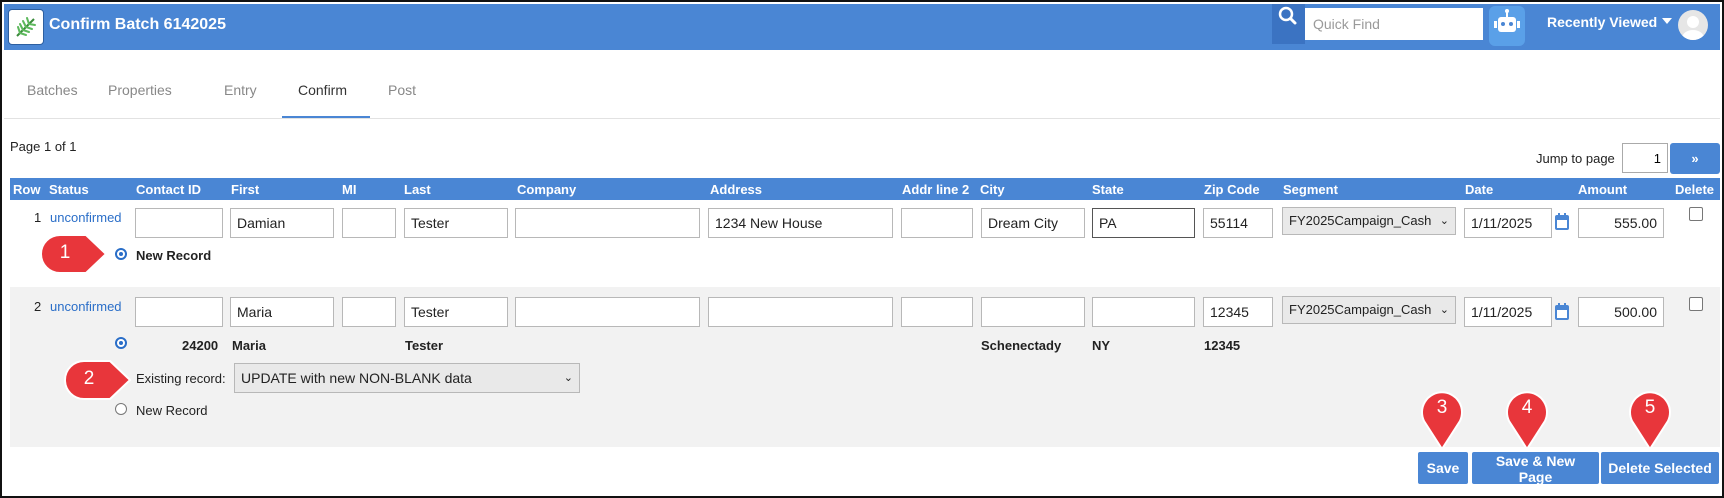 The height and width of the screenshot is (498, 1724). Describe the element at coordinates (1101, 345) in the screenshot. I see `match-state: NY` at that location.